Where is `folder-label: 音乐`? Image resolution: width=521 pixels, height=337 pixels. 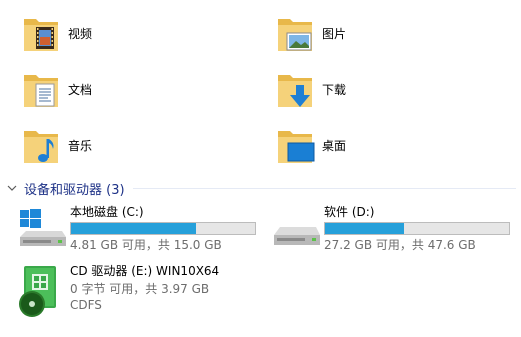
folder-label: 音乐 is located at coordinates (80, 145).